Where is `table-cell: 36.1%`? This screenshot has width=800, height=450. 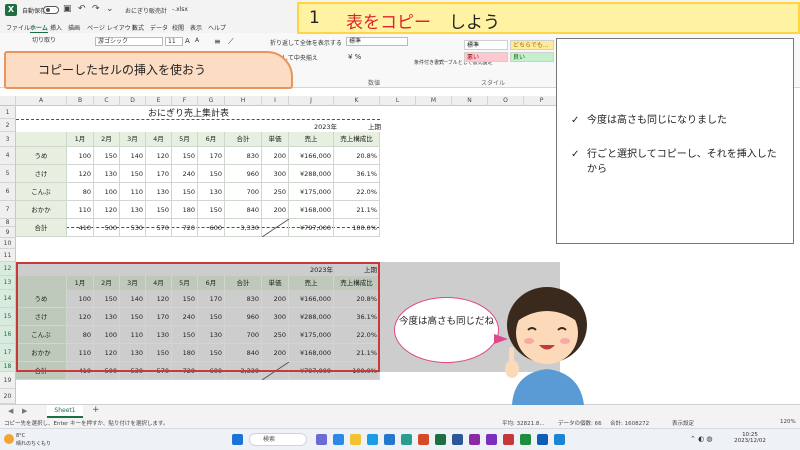 table-cell: 36.1% is located at coordinates (357, 174).